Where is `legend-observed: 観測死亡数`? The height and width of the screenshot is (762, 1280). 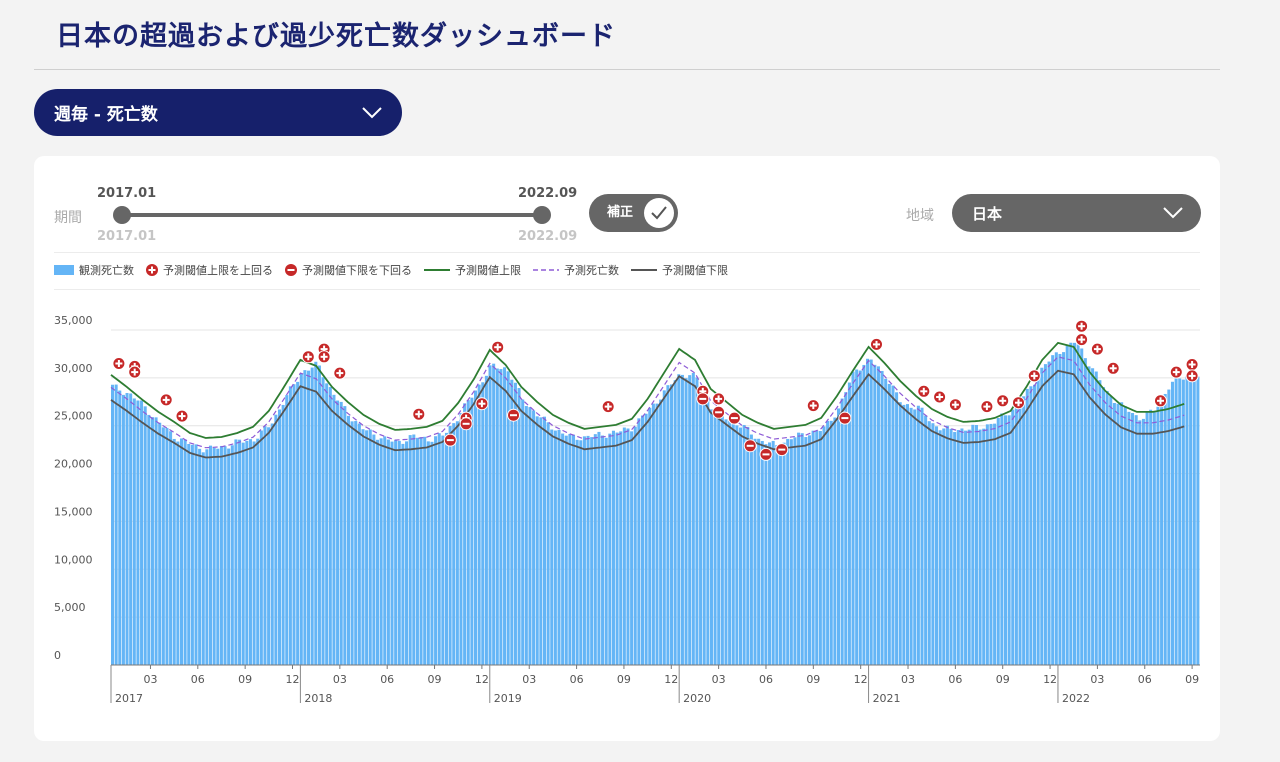
legend-observed: 観測死亡数 is located at coordinates (94, 270).